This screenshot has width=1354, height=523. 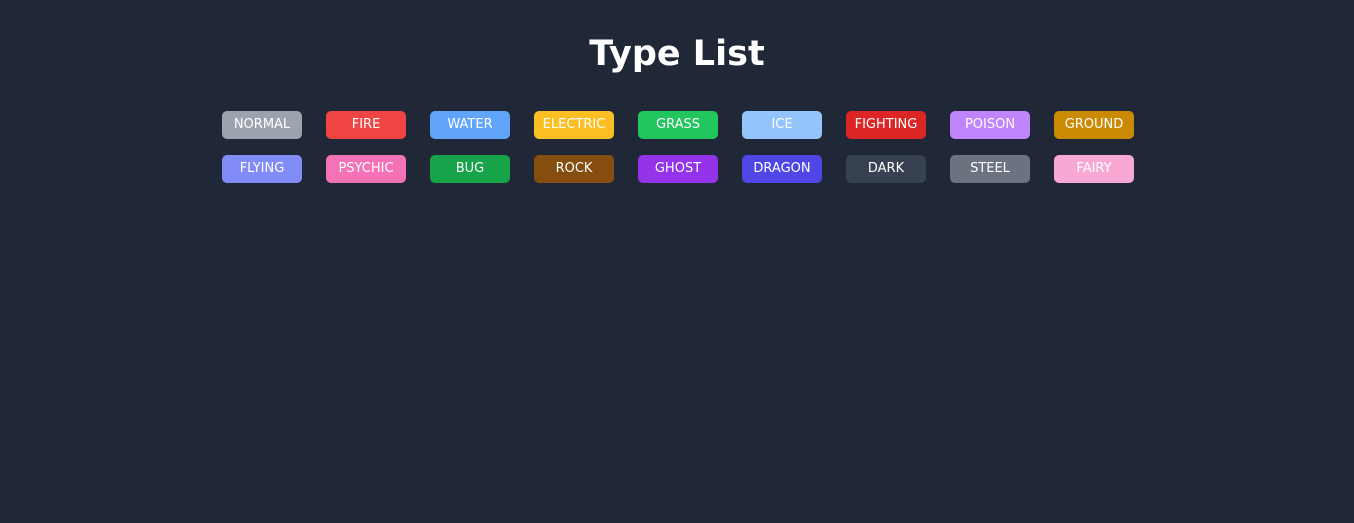 What do you see at coordinates (677, 54) in the screenshot?
I see `page-title: Type List` at bounding box center [677, 54].